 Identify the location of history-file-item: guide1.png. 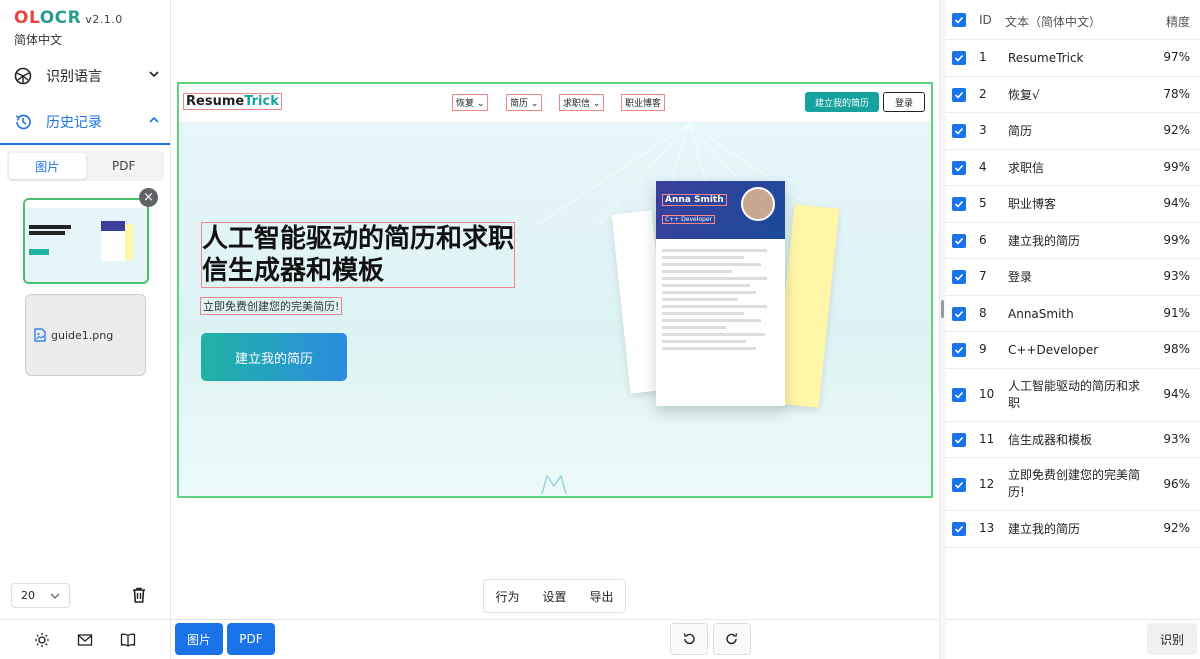
(85, 335).